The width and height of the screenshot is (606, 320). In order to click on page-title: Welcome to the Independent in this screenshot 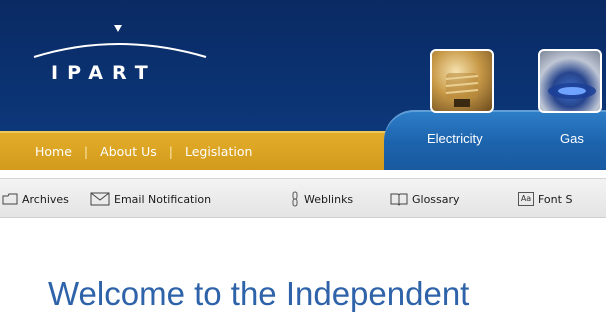, I will do `click(259, 293)`.